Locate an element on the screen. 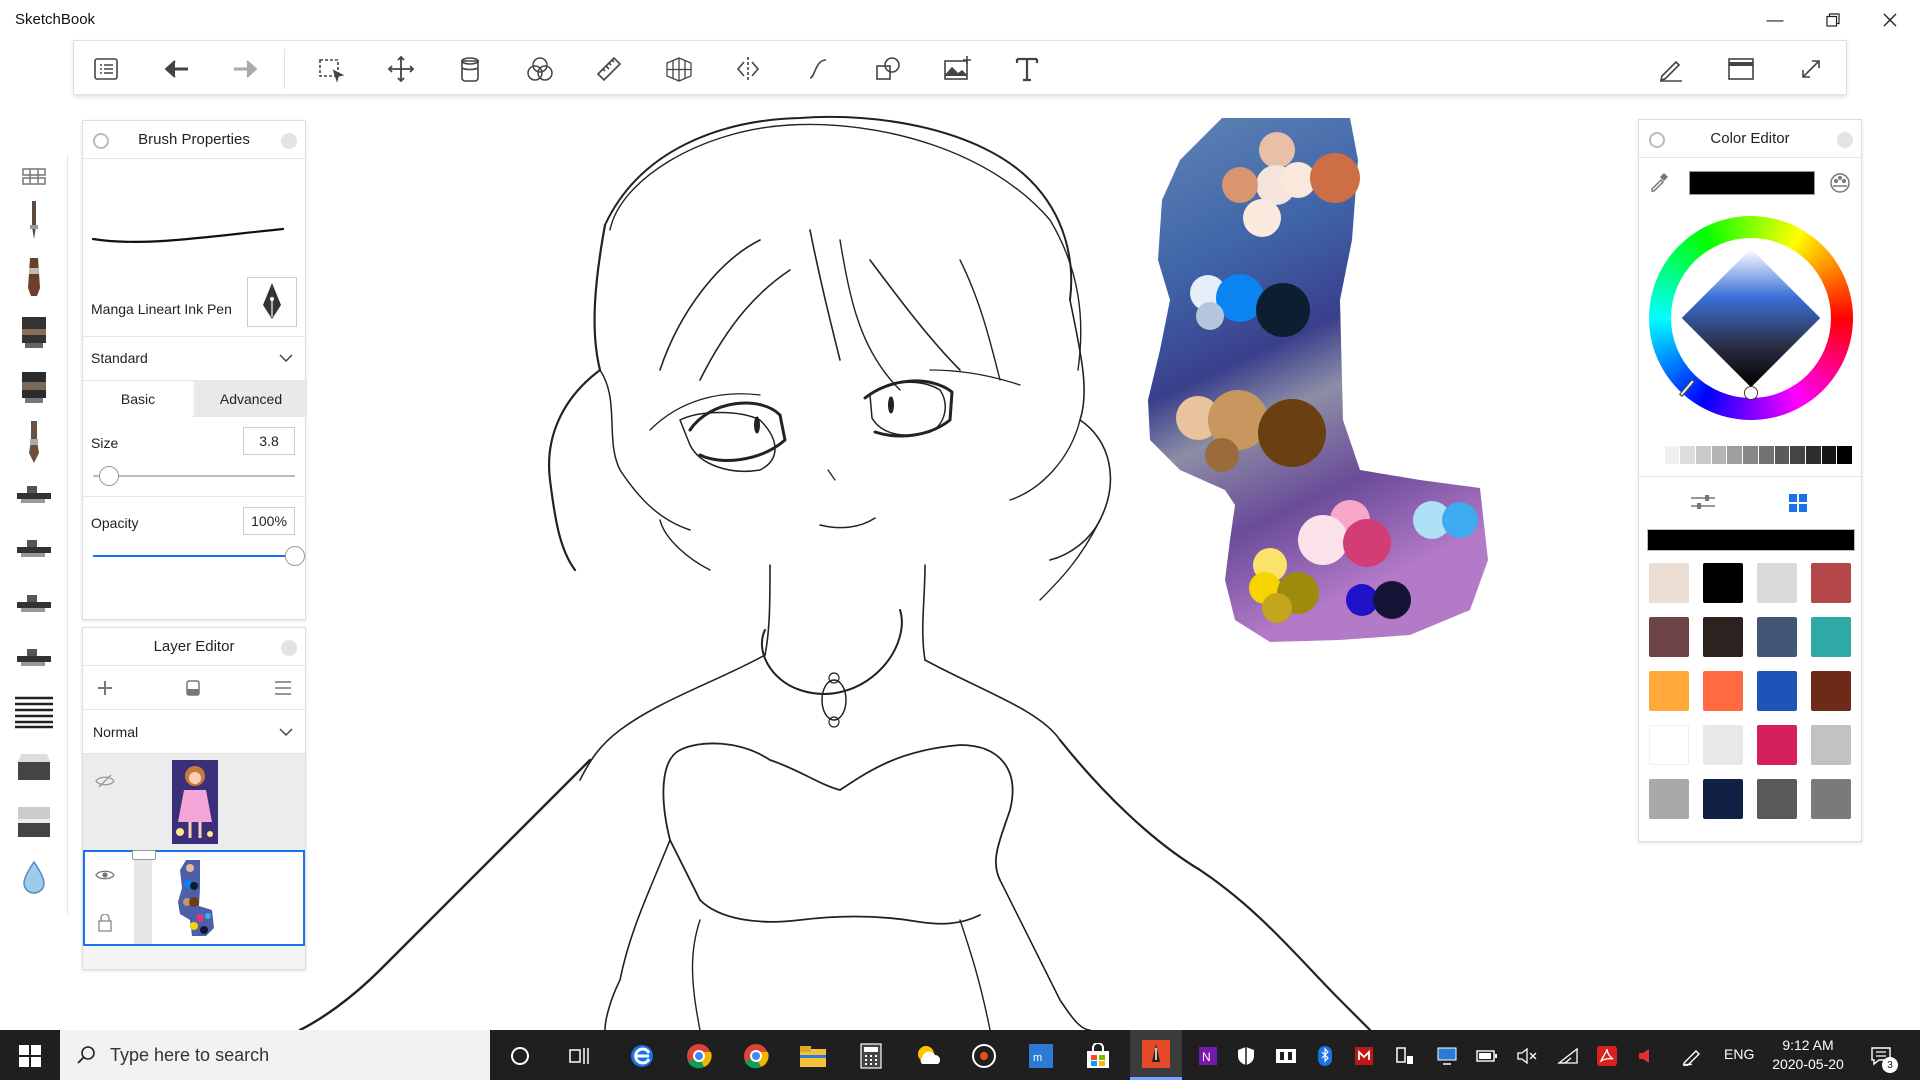  text-tool-button is located at coordinates (1027, 69).